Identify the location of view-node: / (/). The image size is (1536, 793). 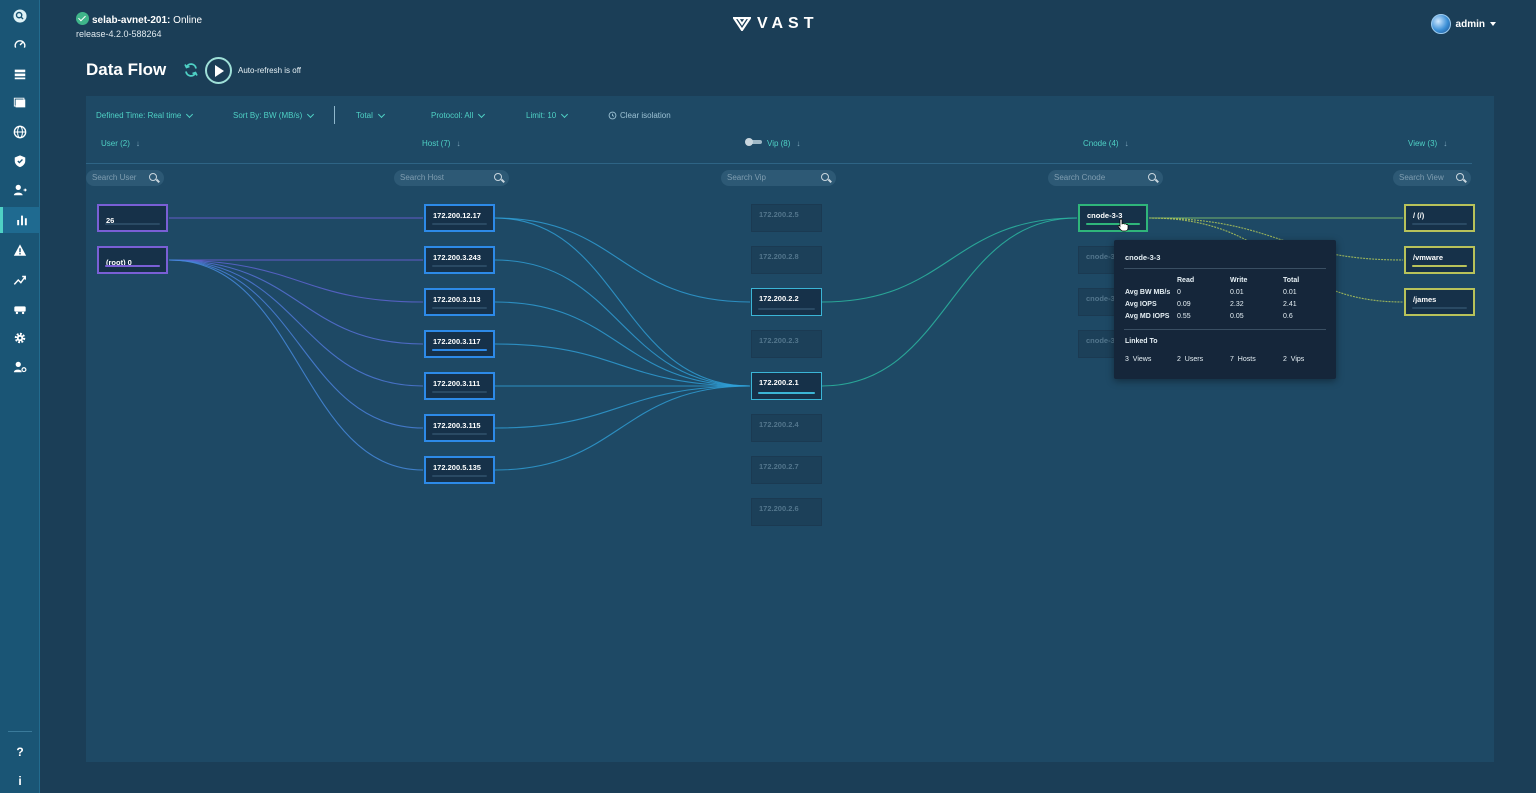
(1439, 218).